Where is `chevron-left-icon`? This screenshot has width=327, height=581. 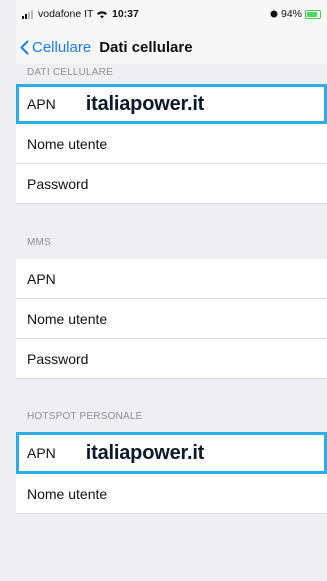
chevron-left-icon is located at coordinates (24, 47).